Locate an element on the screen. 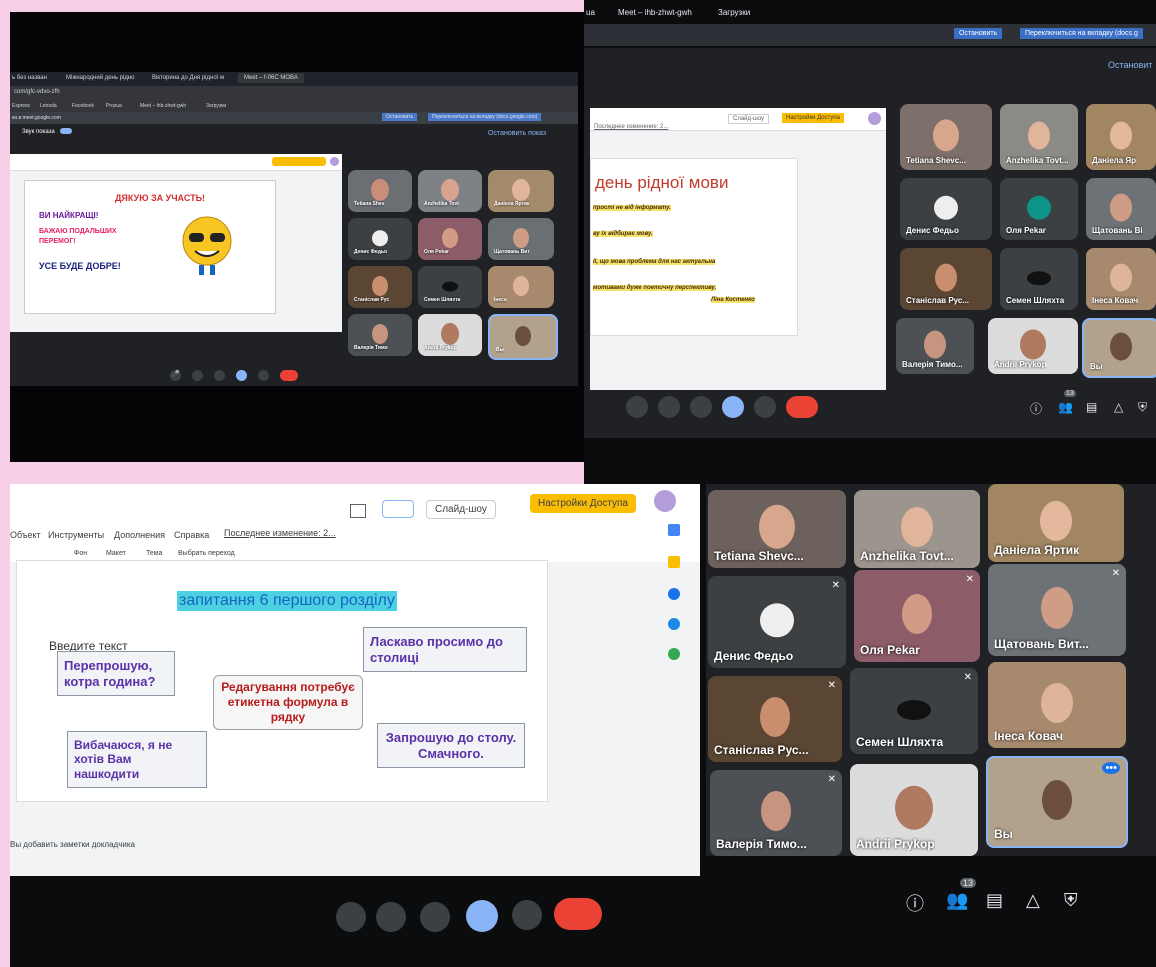  contacts-icon is located at coordinates (674, 624).